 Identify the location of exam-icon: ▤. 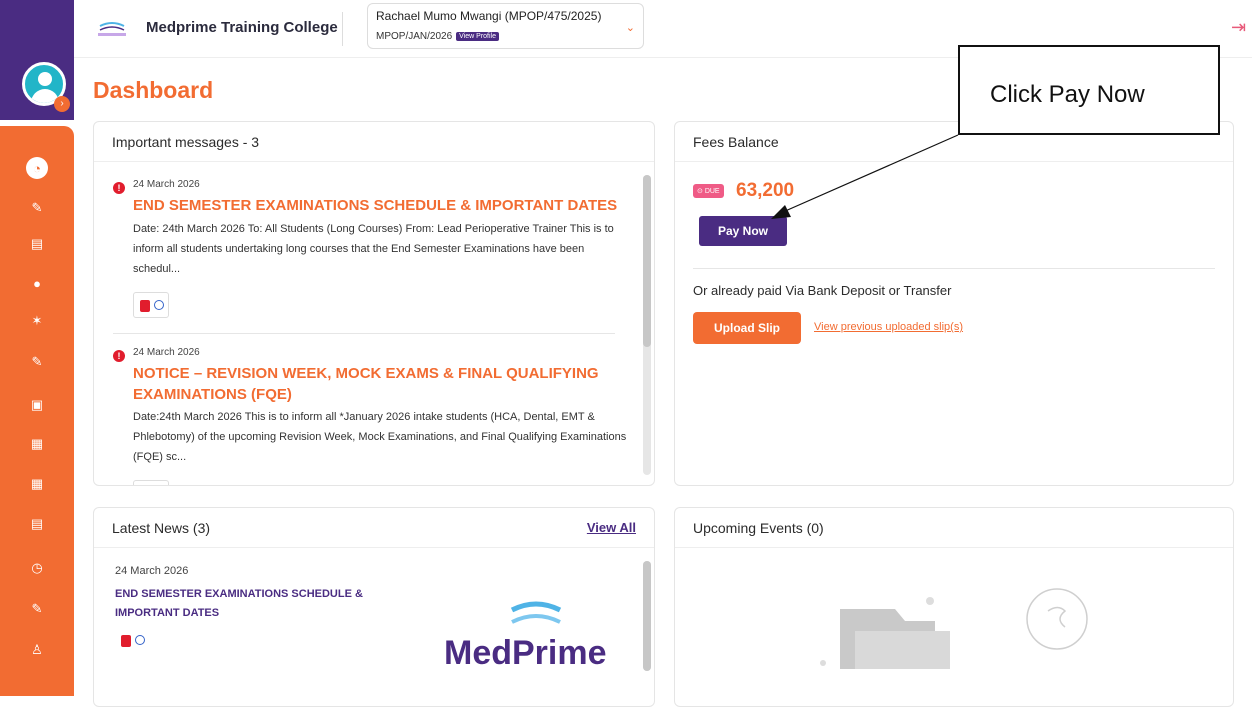
(37, 524).